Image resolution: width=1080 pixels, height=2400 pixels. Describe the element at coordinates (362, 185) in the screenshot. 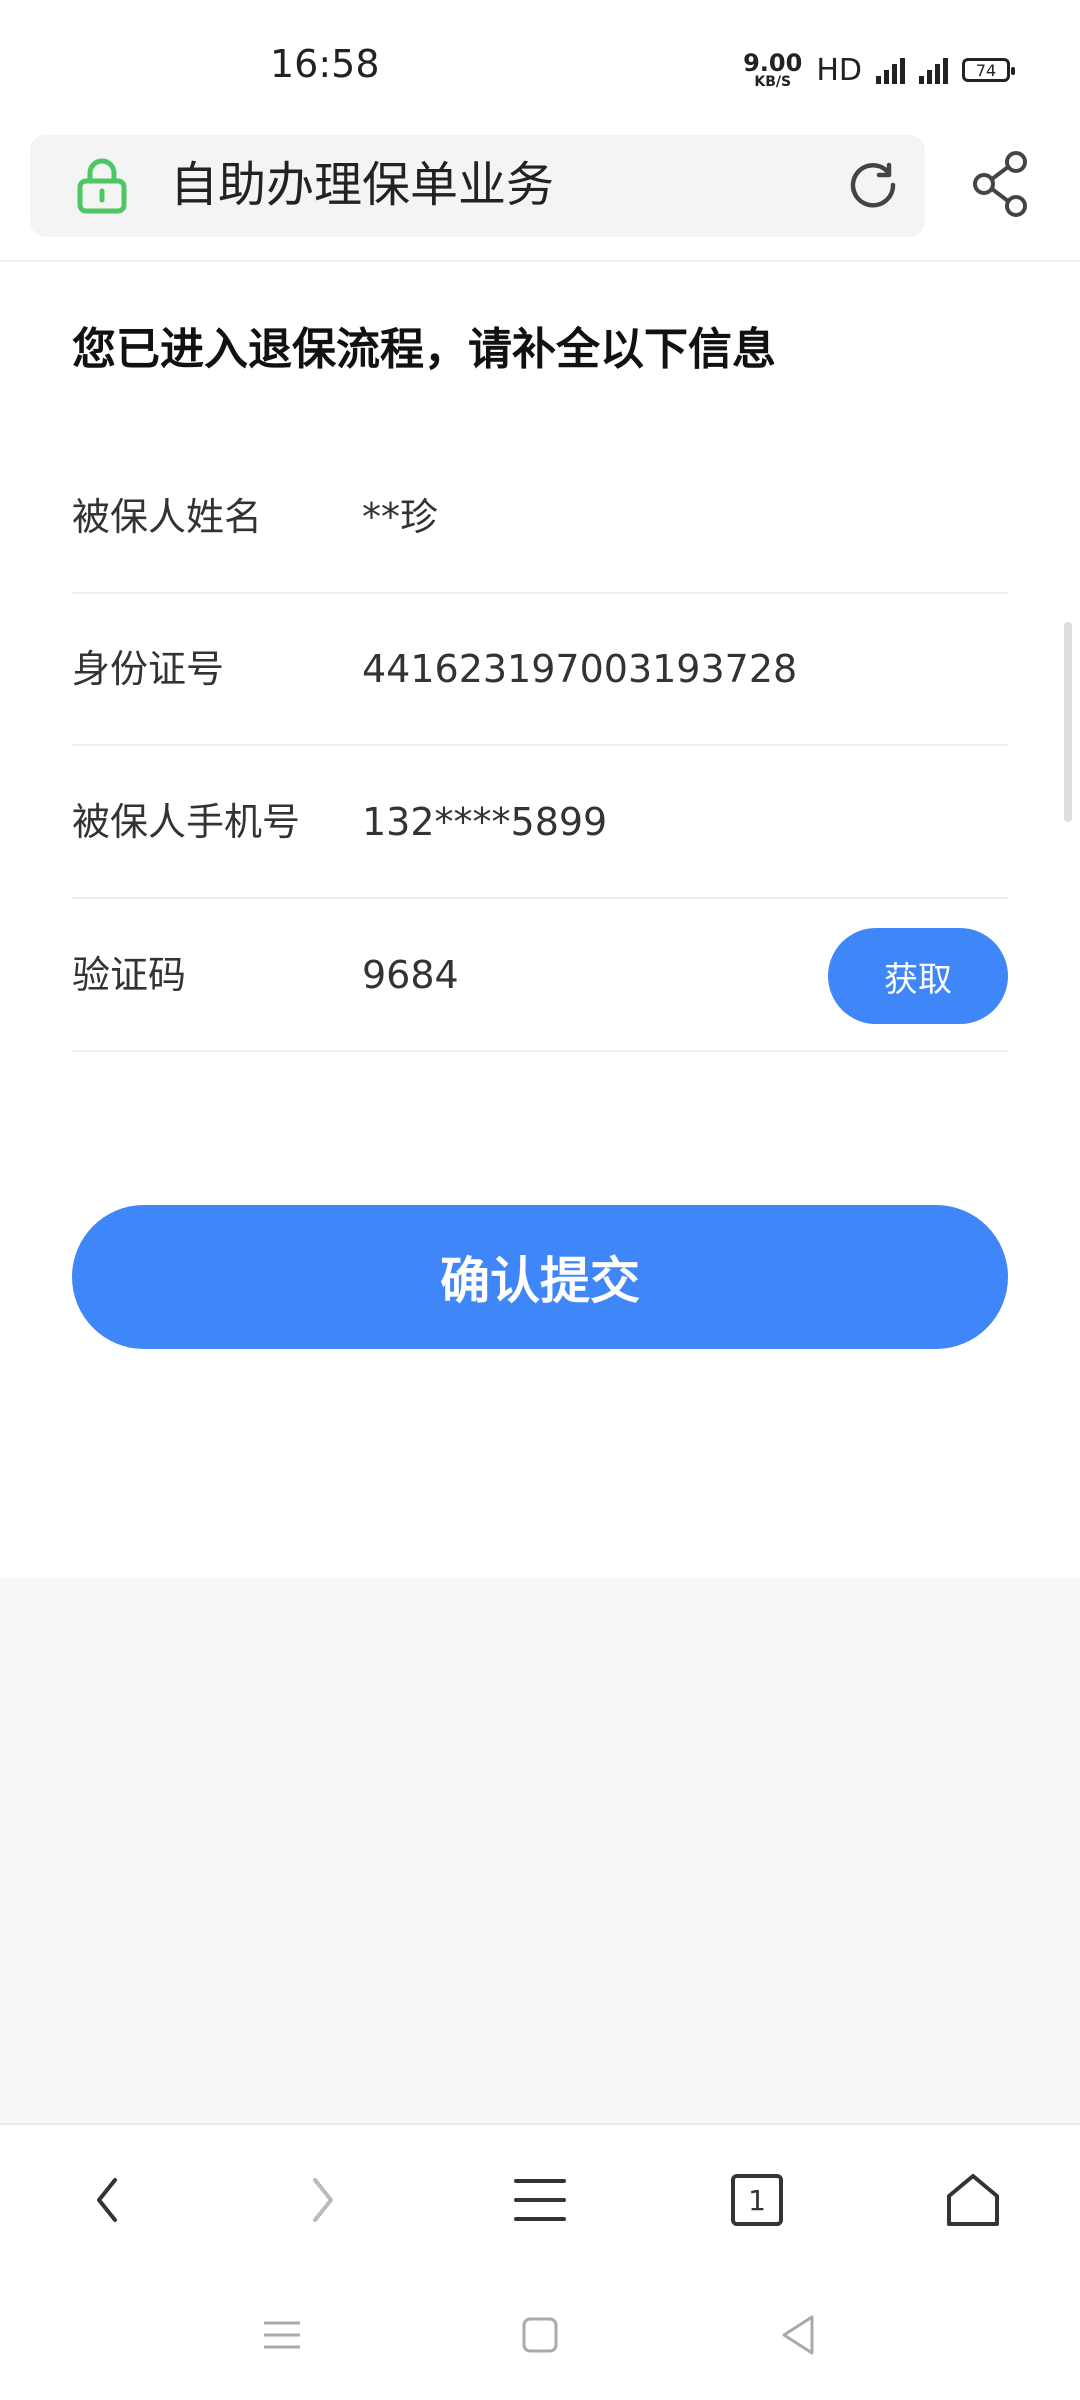

I see `page-title: 自助办理保单业务` at that location.